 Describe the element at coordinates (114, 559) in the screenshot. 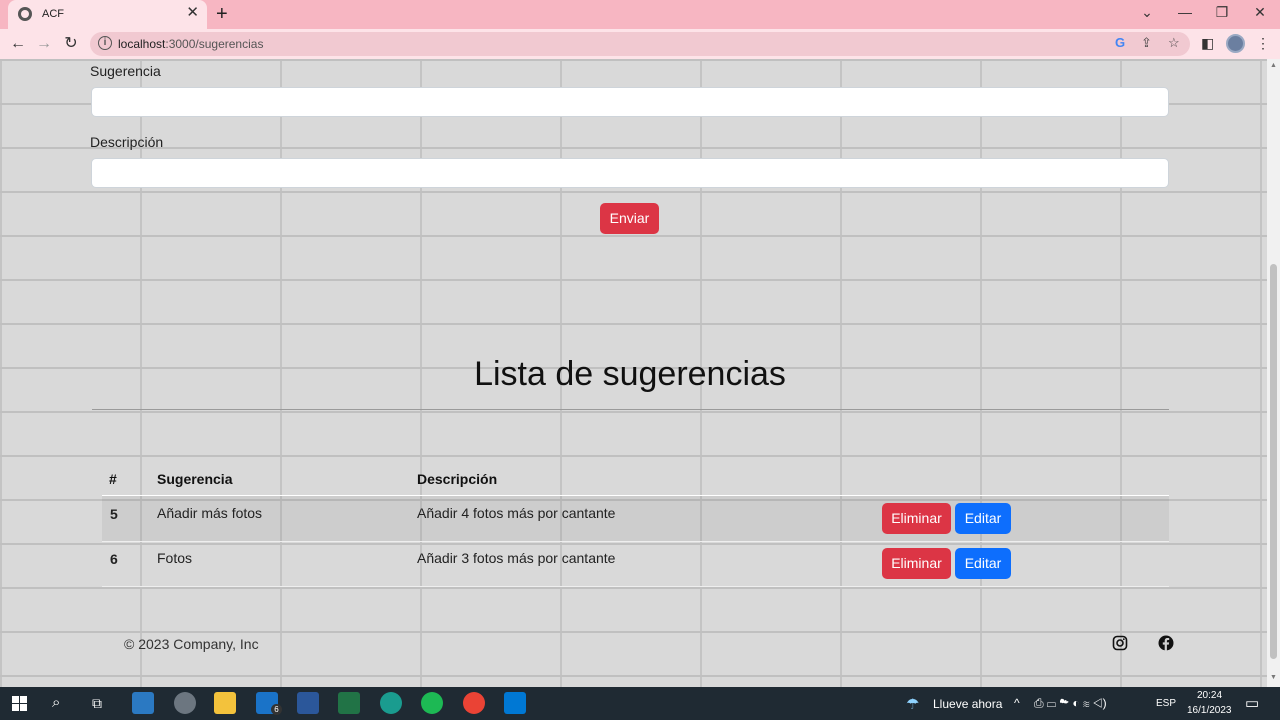

I see `row-id: 6` at that location.